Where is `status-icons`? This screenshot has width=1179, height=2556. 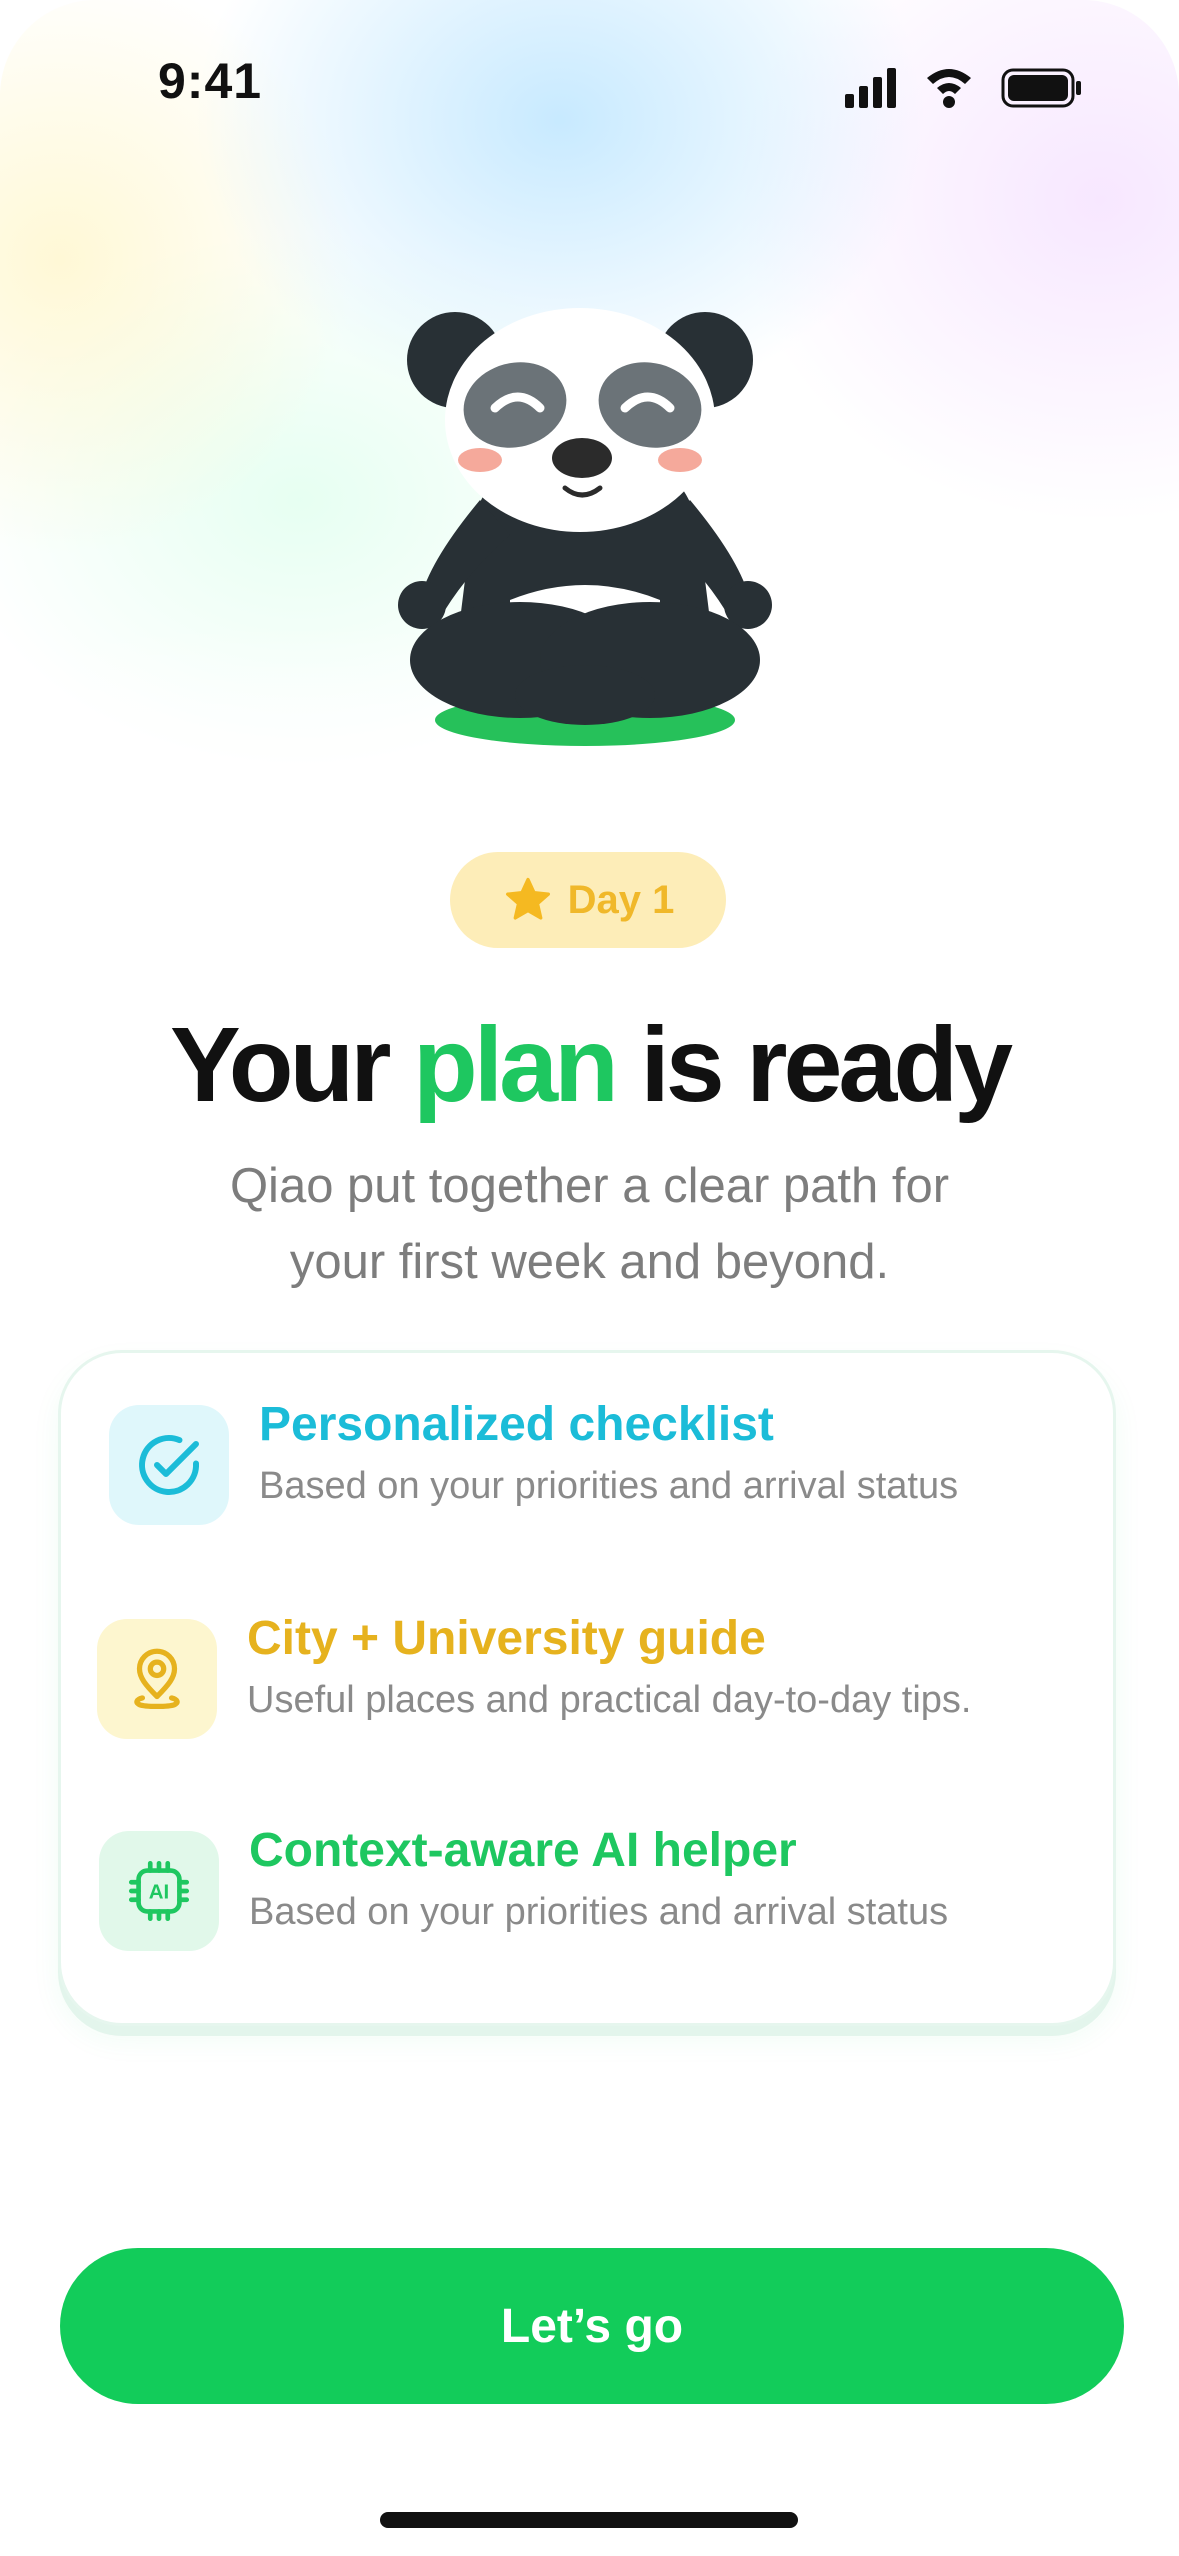 status-icons is located at coordinates (963, 88).